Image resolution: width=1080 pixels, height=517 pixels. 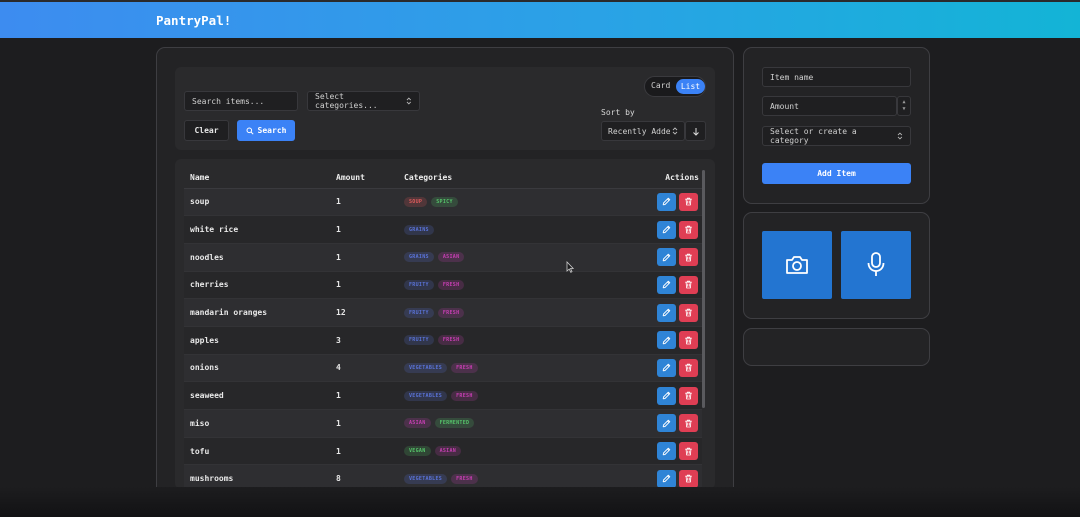 I want to click on add-item-button: Add Item, so click(x=836, y=173).